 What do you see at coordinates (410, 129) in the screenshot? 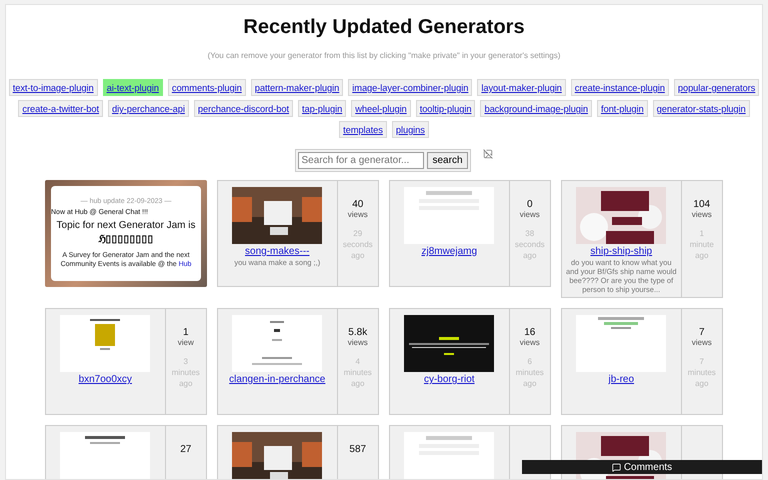
I see `tag-link: plugins` at bounding box center [410, 129].